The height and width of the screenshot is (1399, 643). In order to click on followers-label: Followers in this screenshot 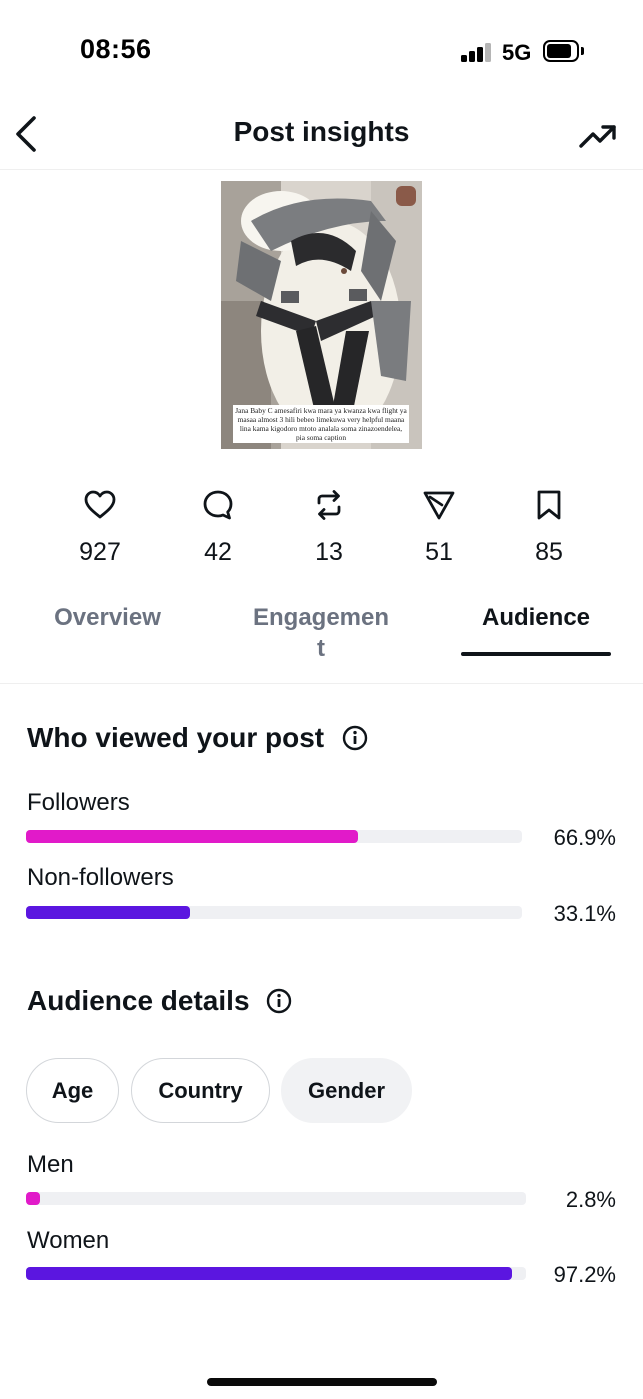, I will do `click(78, 802)`.